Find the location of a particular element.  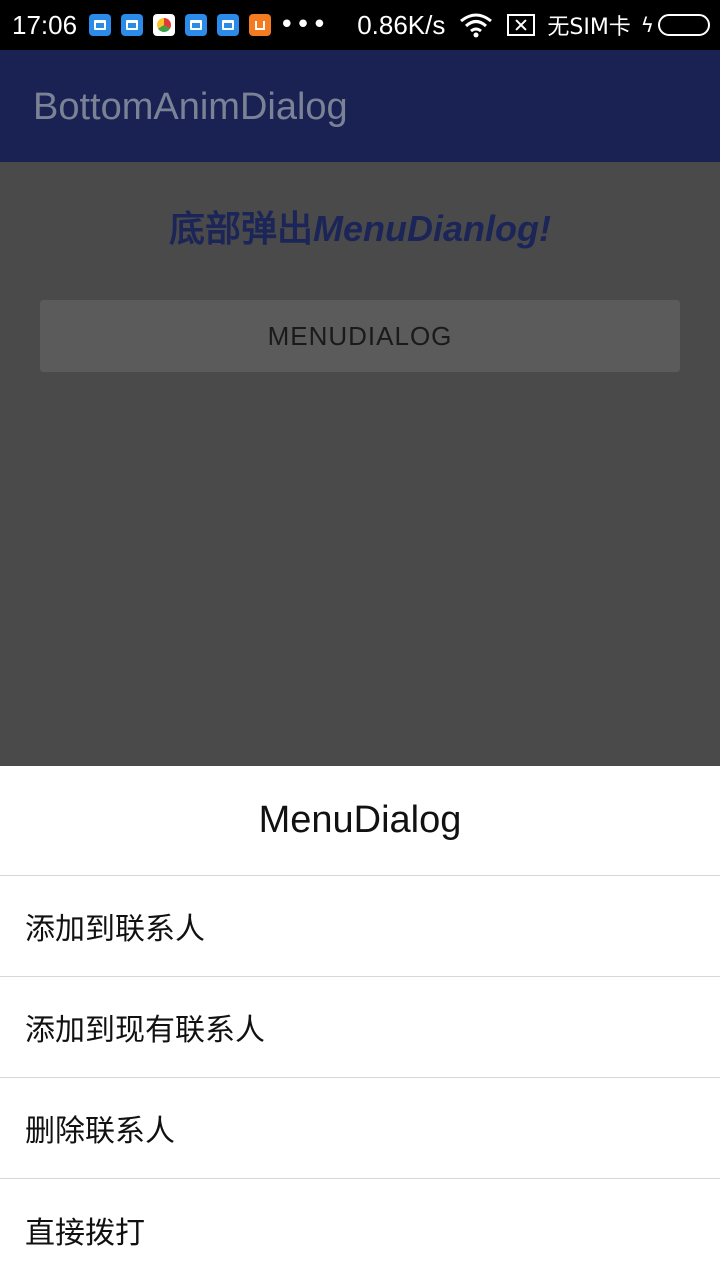

more-notifications-indicator: ••• is located at coordinates (304, 25).